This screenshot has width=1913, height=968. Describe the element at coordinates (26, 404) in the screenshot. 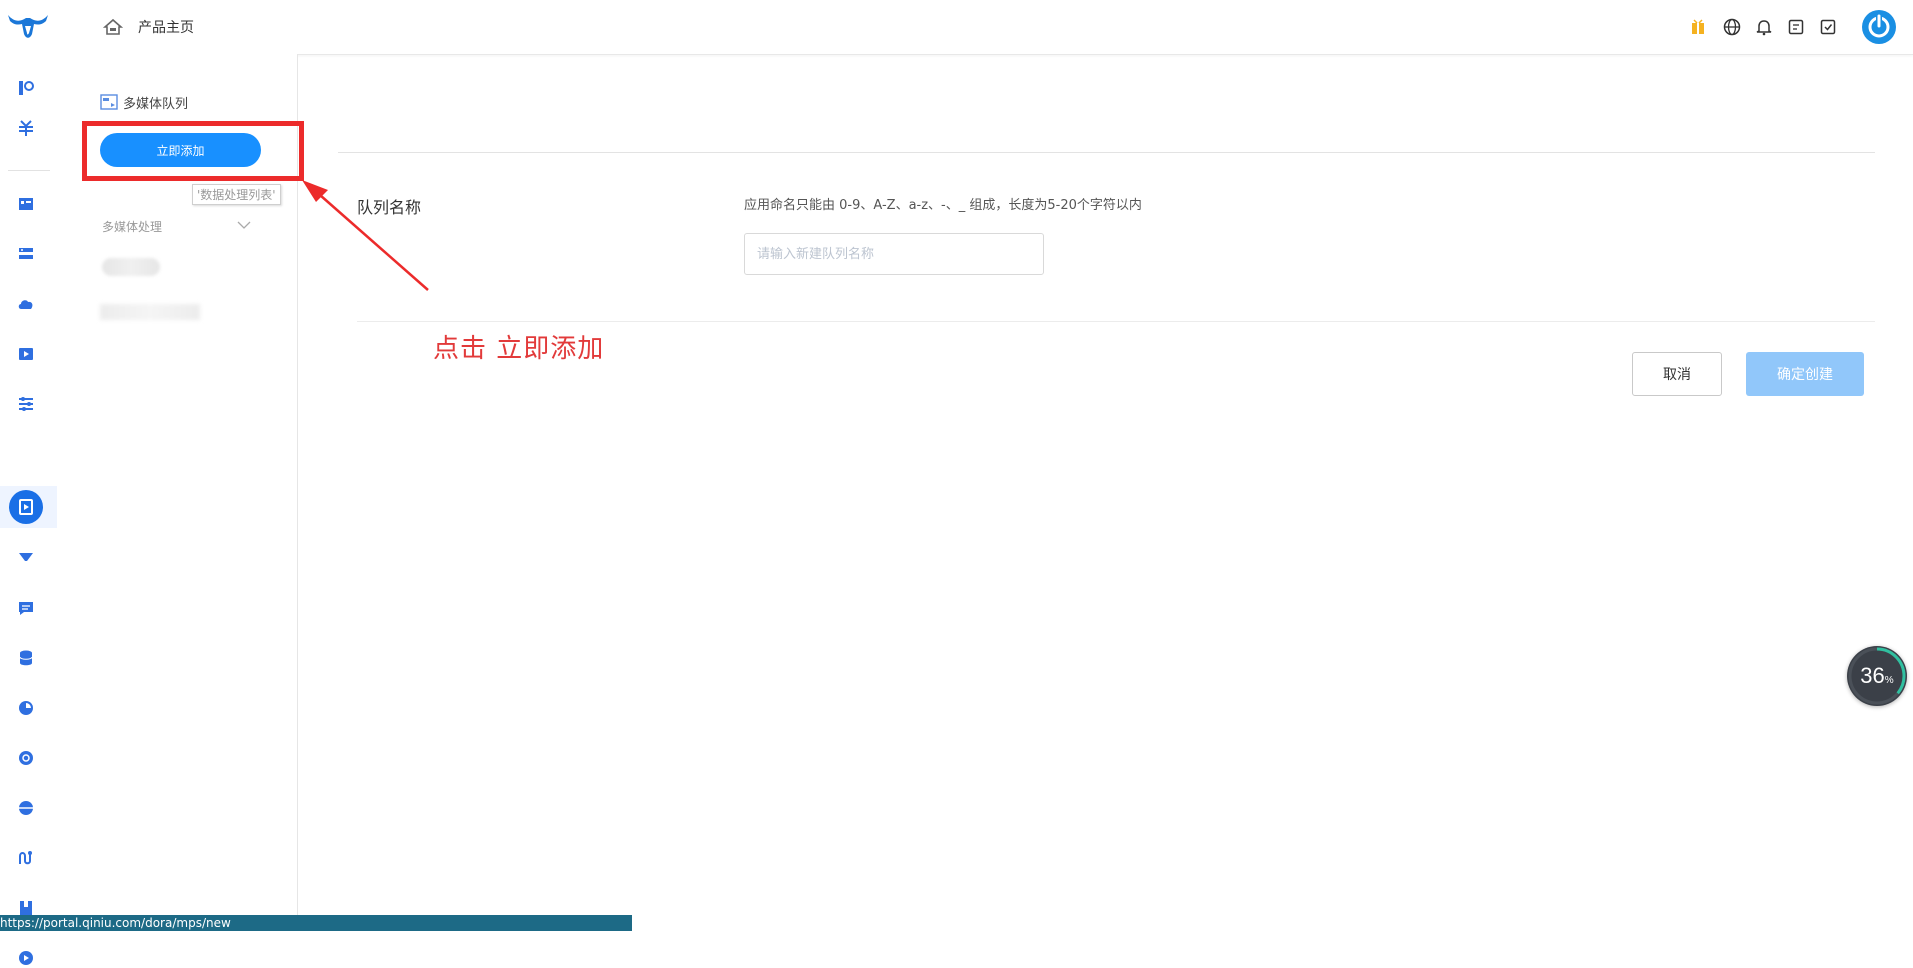

I see `sliders-icon` at that location.